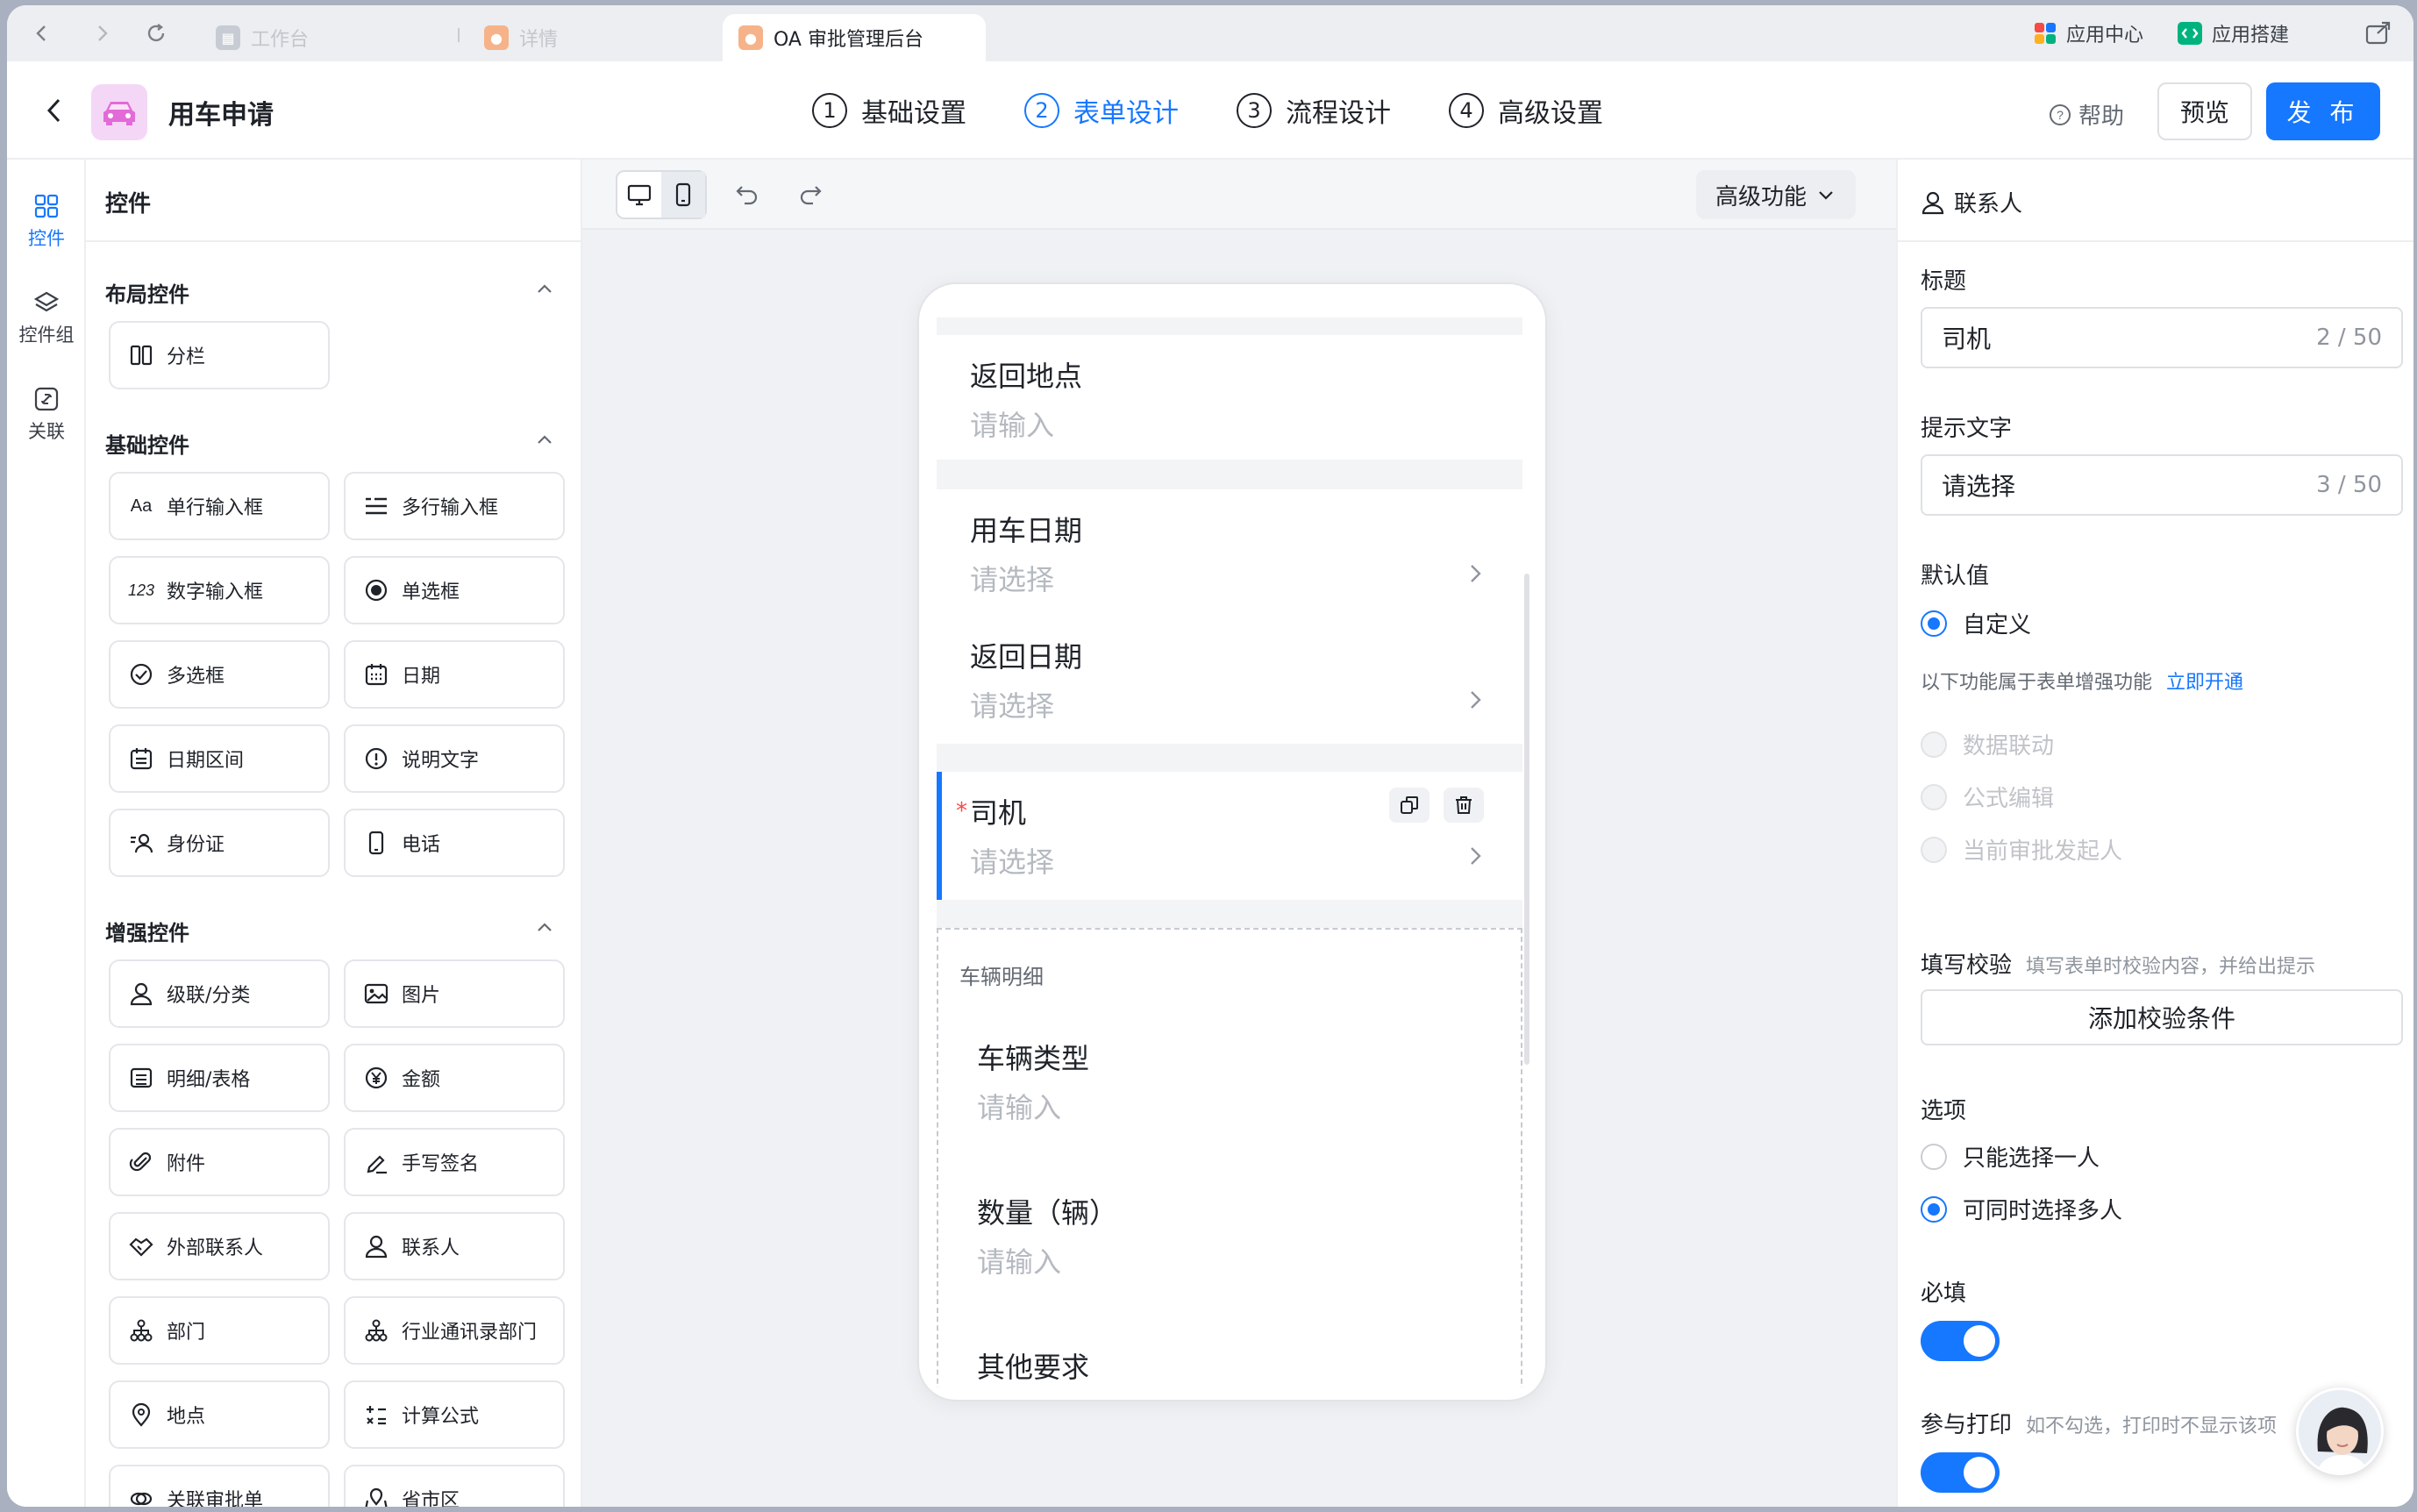 This screenshot has height=1512, width=2417. What do you see at coordinates (454, 1162) in the screenshot?
I see `control-signature: 手写签名` at bounding box center [454, 1162].